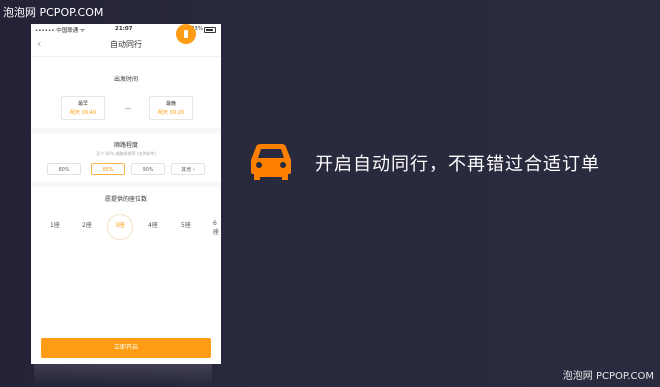  I want to click on route-option-other: 其他 ›, so click(188, 169).